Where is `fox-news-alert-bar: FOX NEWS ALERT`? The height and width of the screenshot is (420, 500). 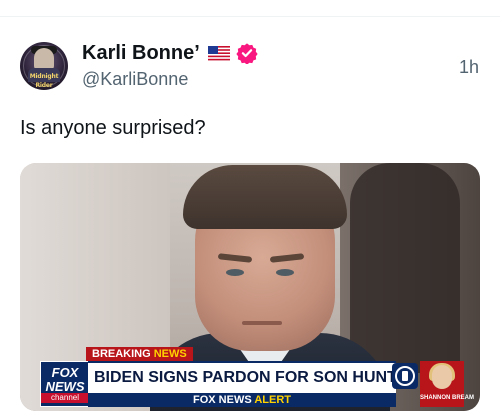
fox-news-alert-bar: FOX NEWS ALERT is located at coordinates (242, 400).